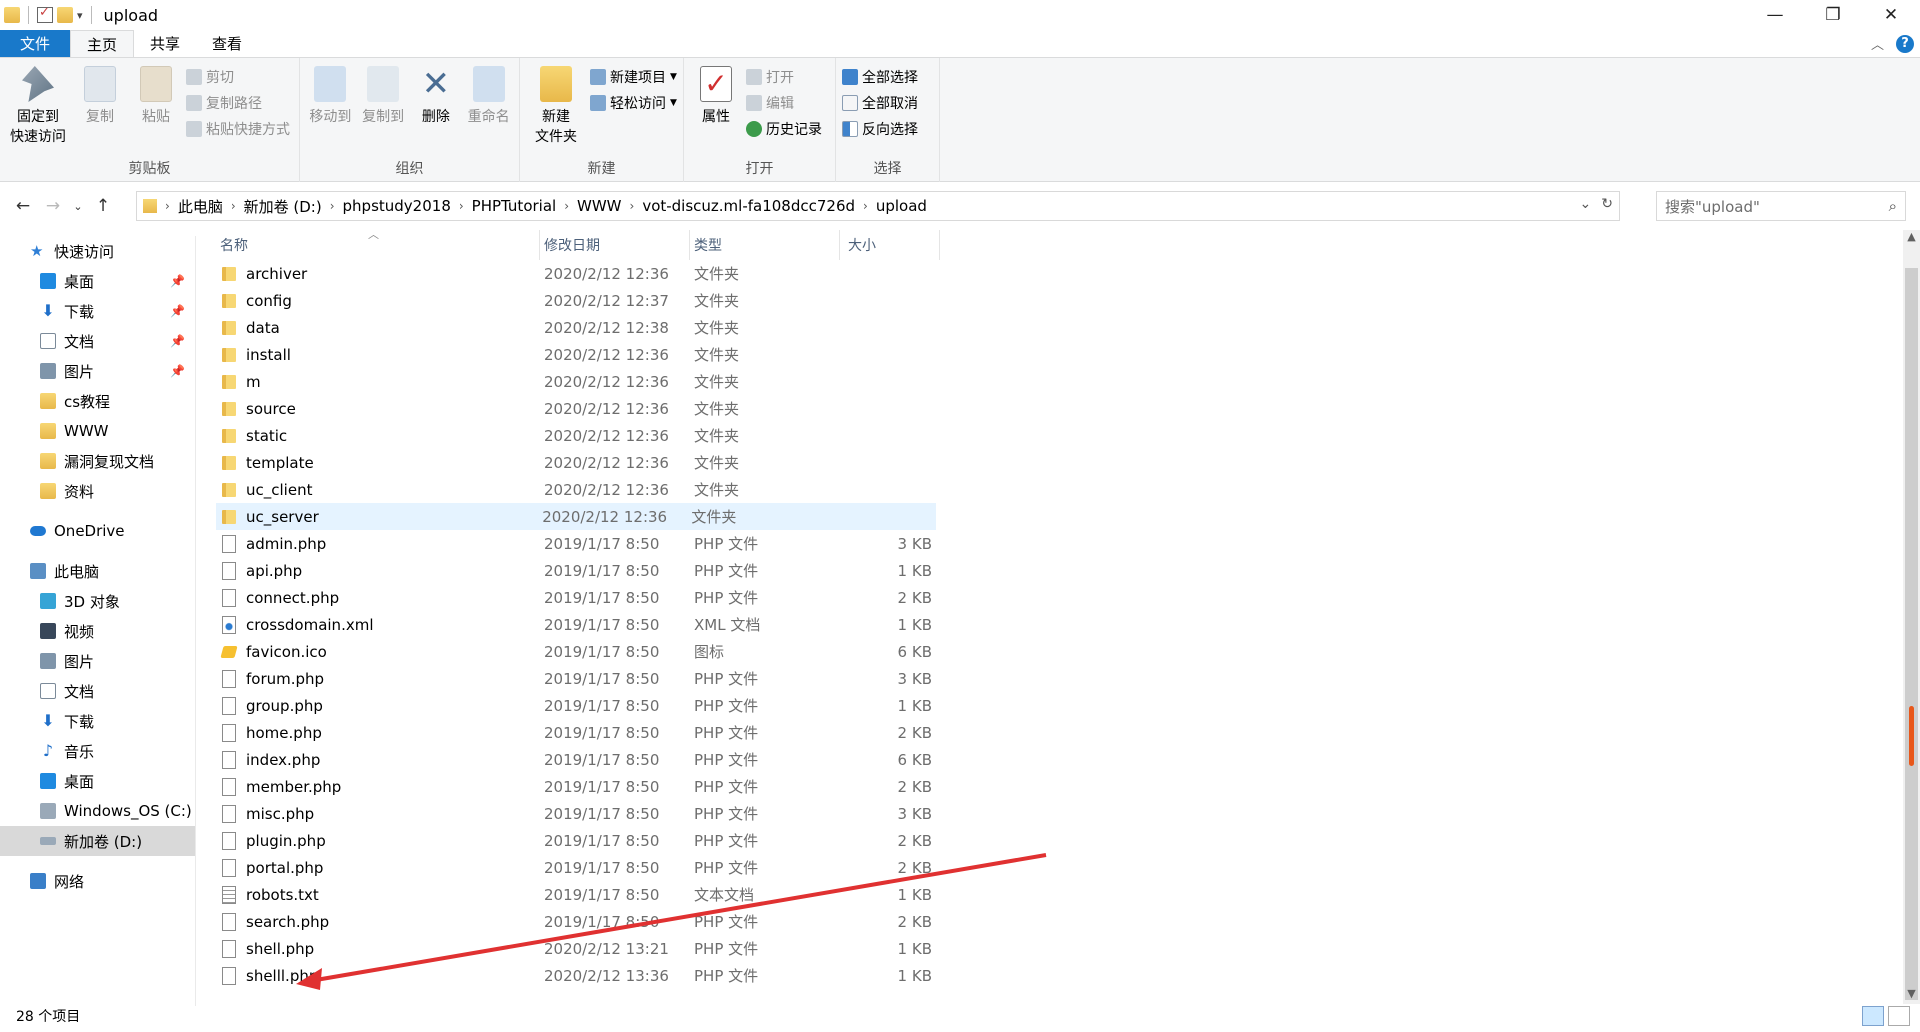 This screenshot has height=1032, width=1920. Describe the element at coordinates (1061, 273) in the screenshot. I see `table-row: archiver 2020/2/12 12:36 文件夹` at that location.